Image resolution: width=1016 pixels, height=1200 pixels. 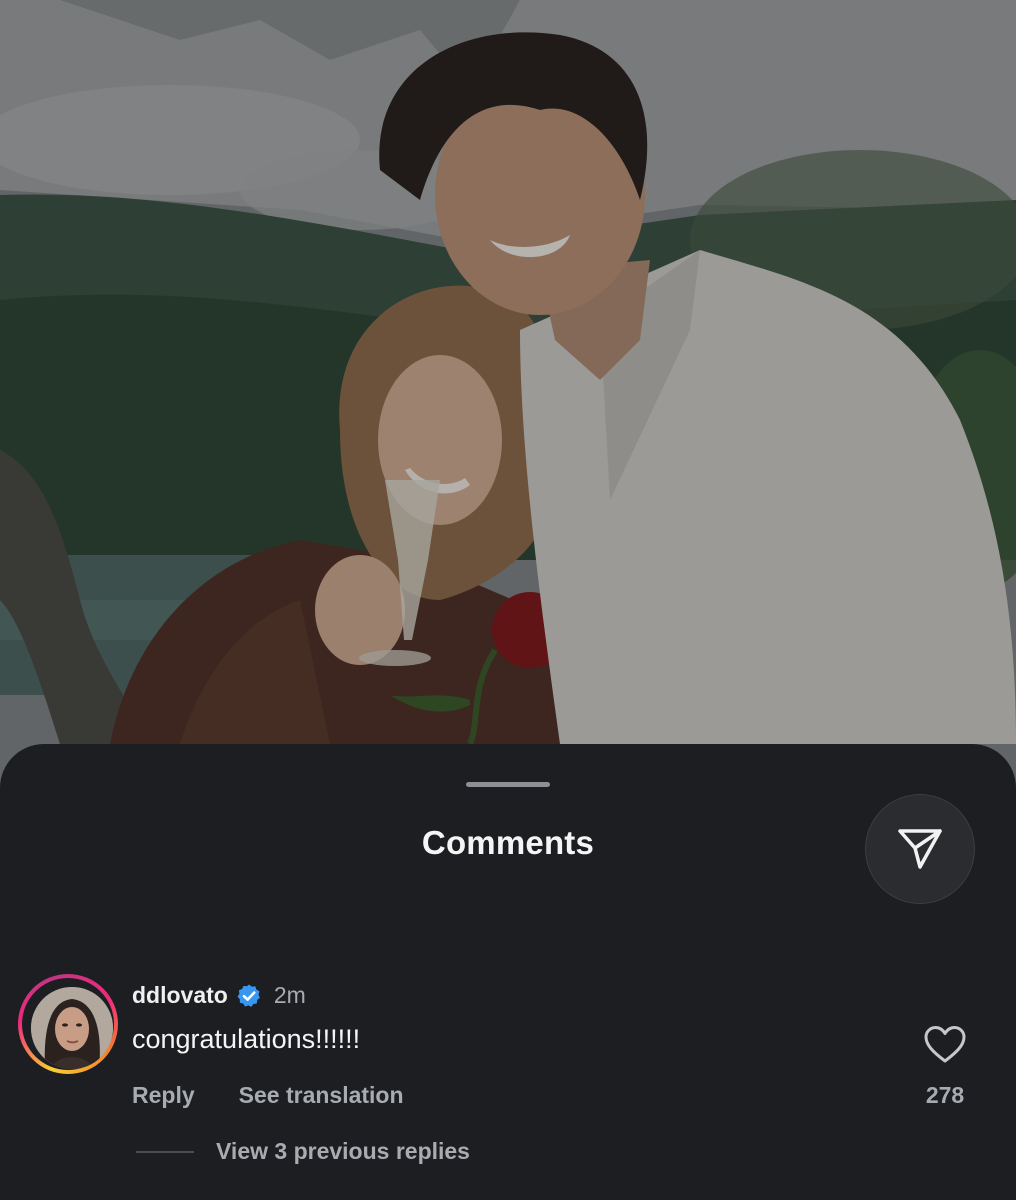 I want to click on comment-text: congratulations!!!!!!, so click(x=246, y=1039).